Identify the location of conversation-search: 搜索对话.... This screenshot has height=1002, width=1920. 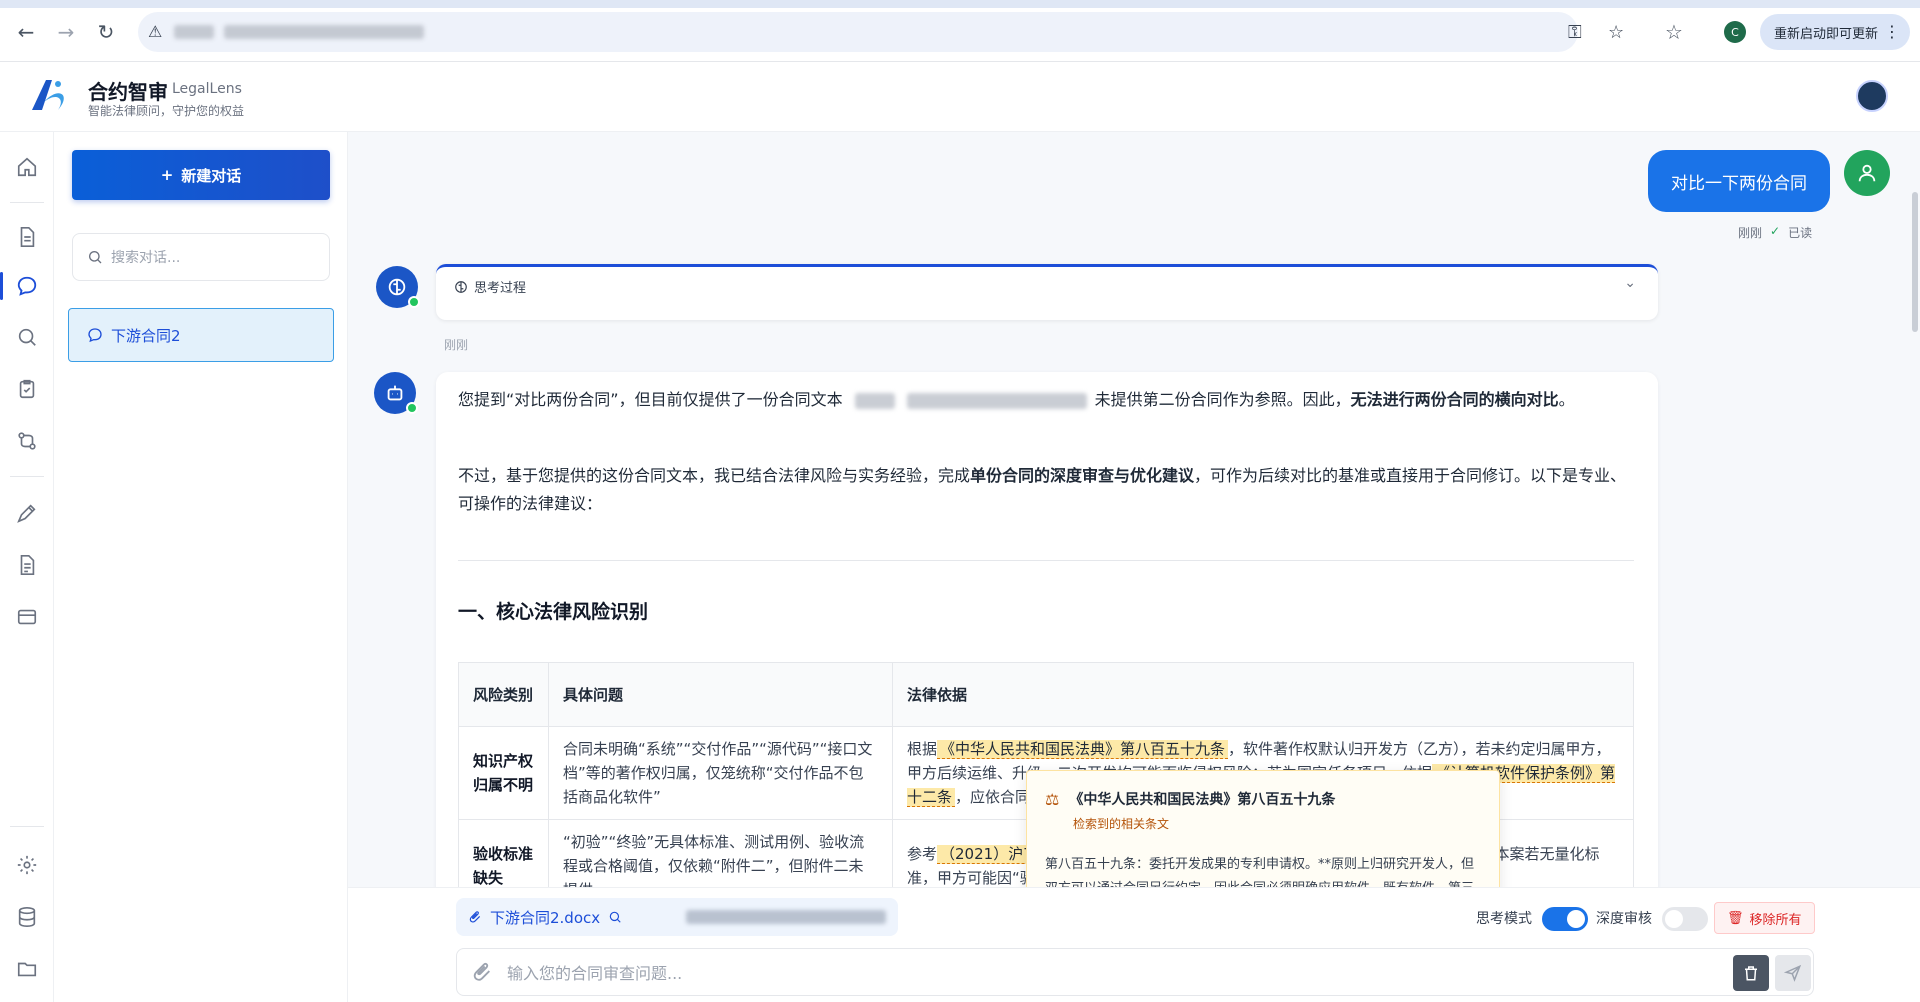
(201, 257).